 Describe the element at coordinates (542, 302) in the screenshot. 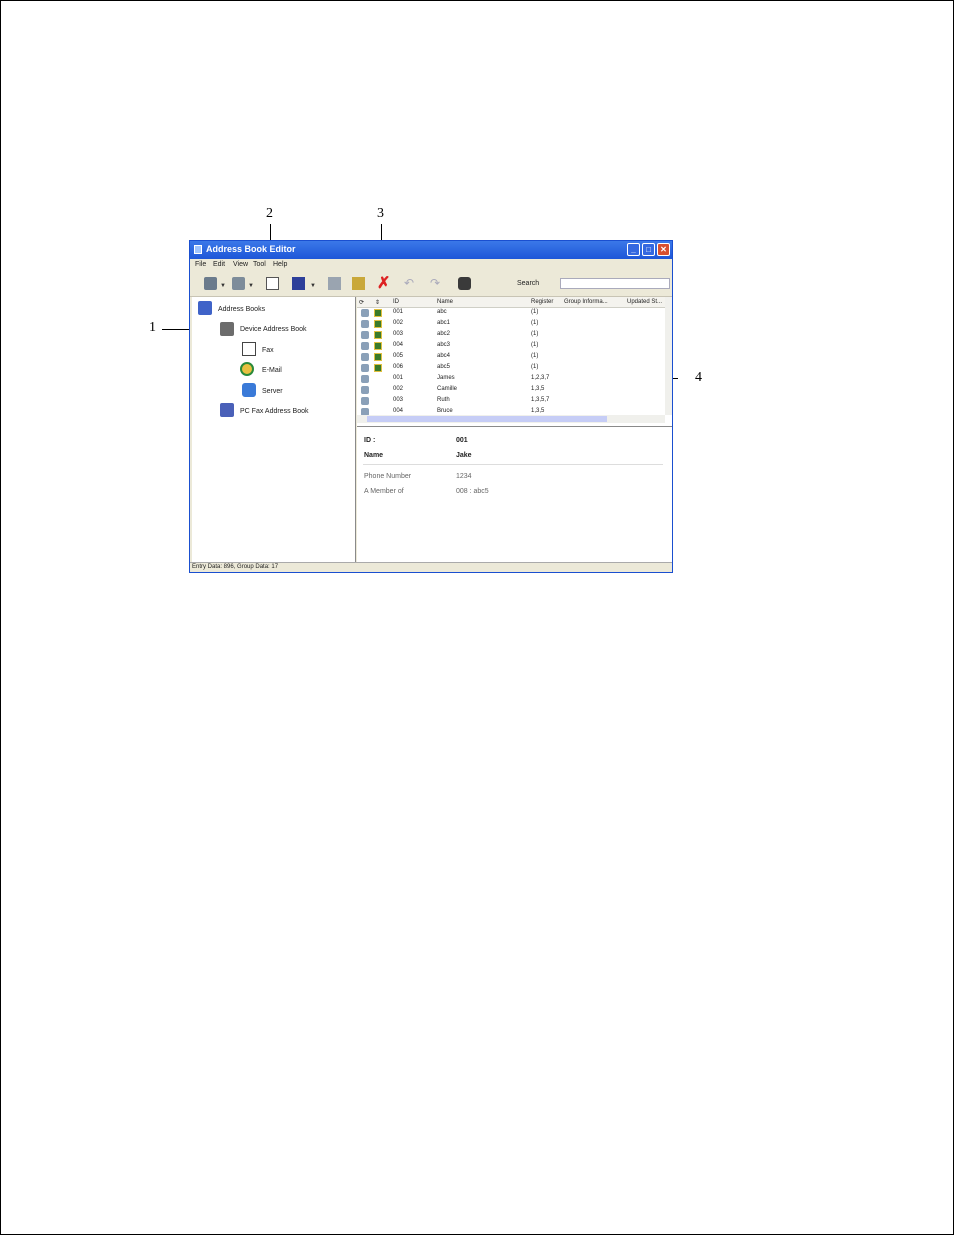

I see `column-register: Register` at that location.